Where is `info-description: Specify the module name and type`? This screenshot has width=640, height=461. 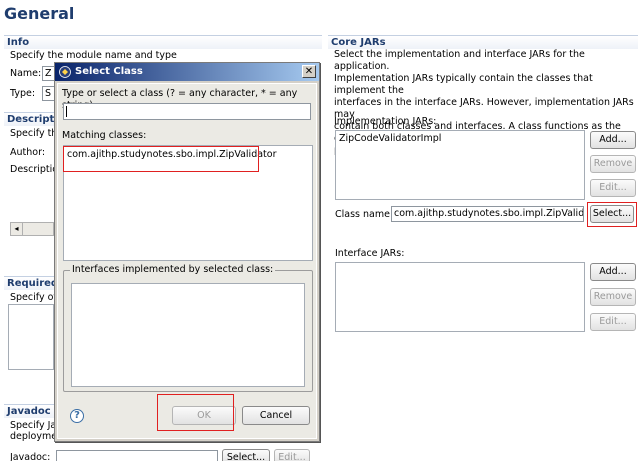 info-description: Specify the module name and type is located at coordinates (93, 55).